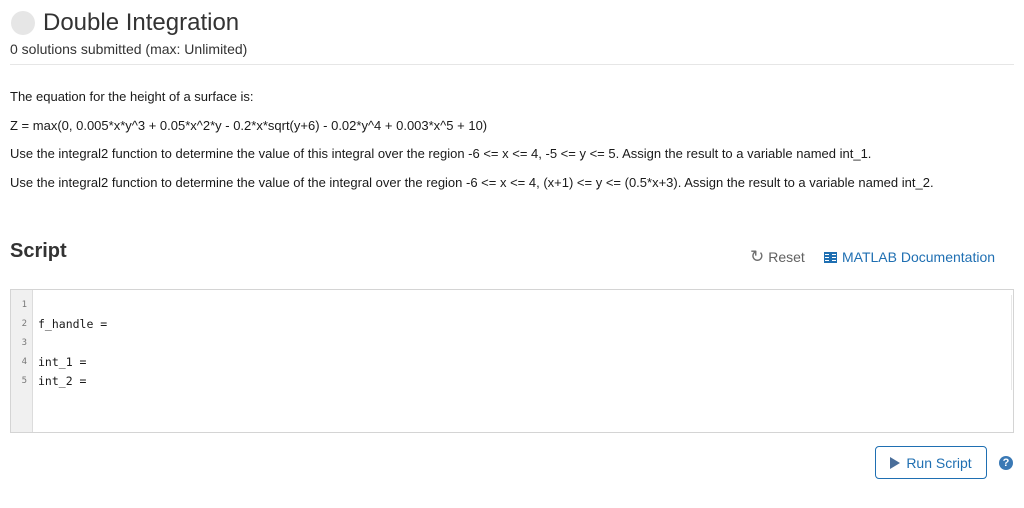  What do you see at coordinates (24, 381) in the screenshot?
I see `line-number: 5` at bounding box center [24, 381].